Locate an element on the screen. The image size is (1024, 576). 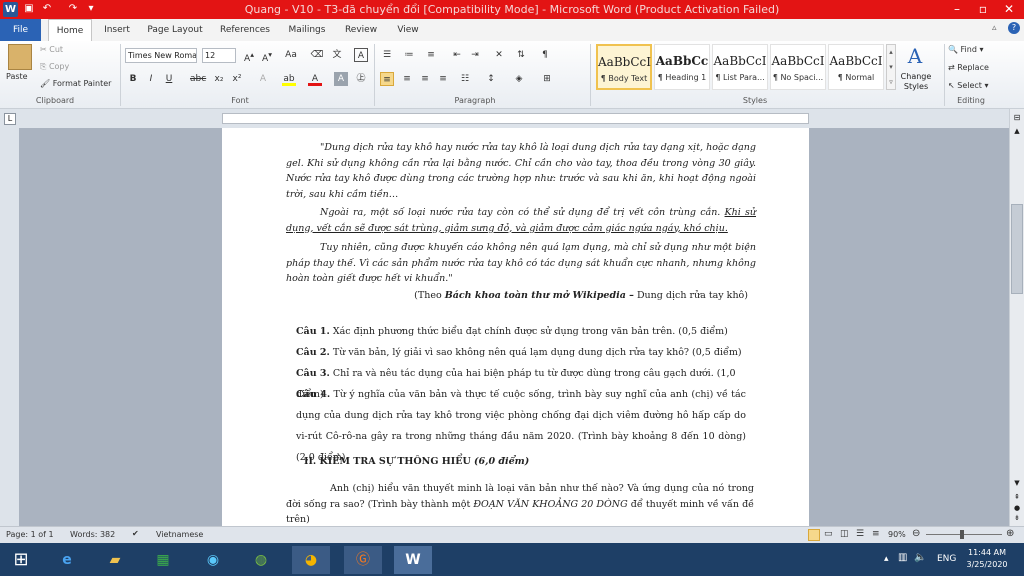
excel-icon: ▦ is located at coordinates (163, 560).